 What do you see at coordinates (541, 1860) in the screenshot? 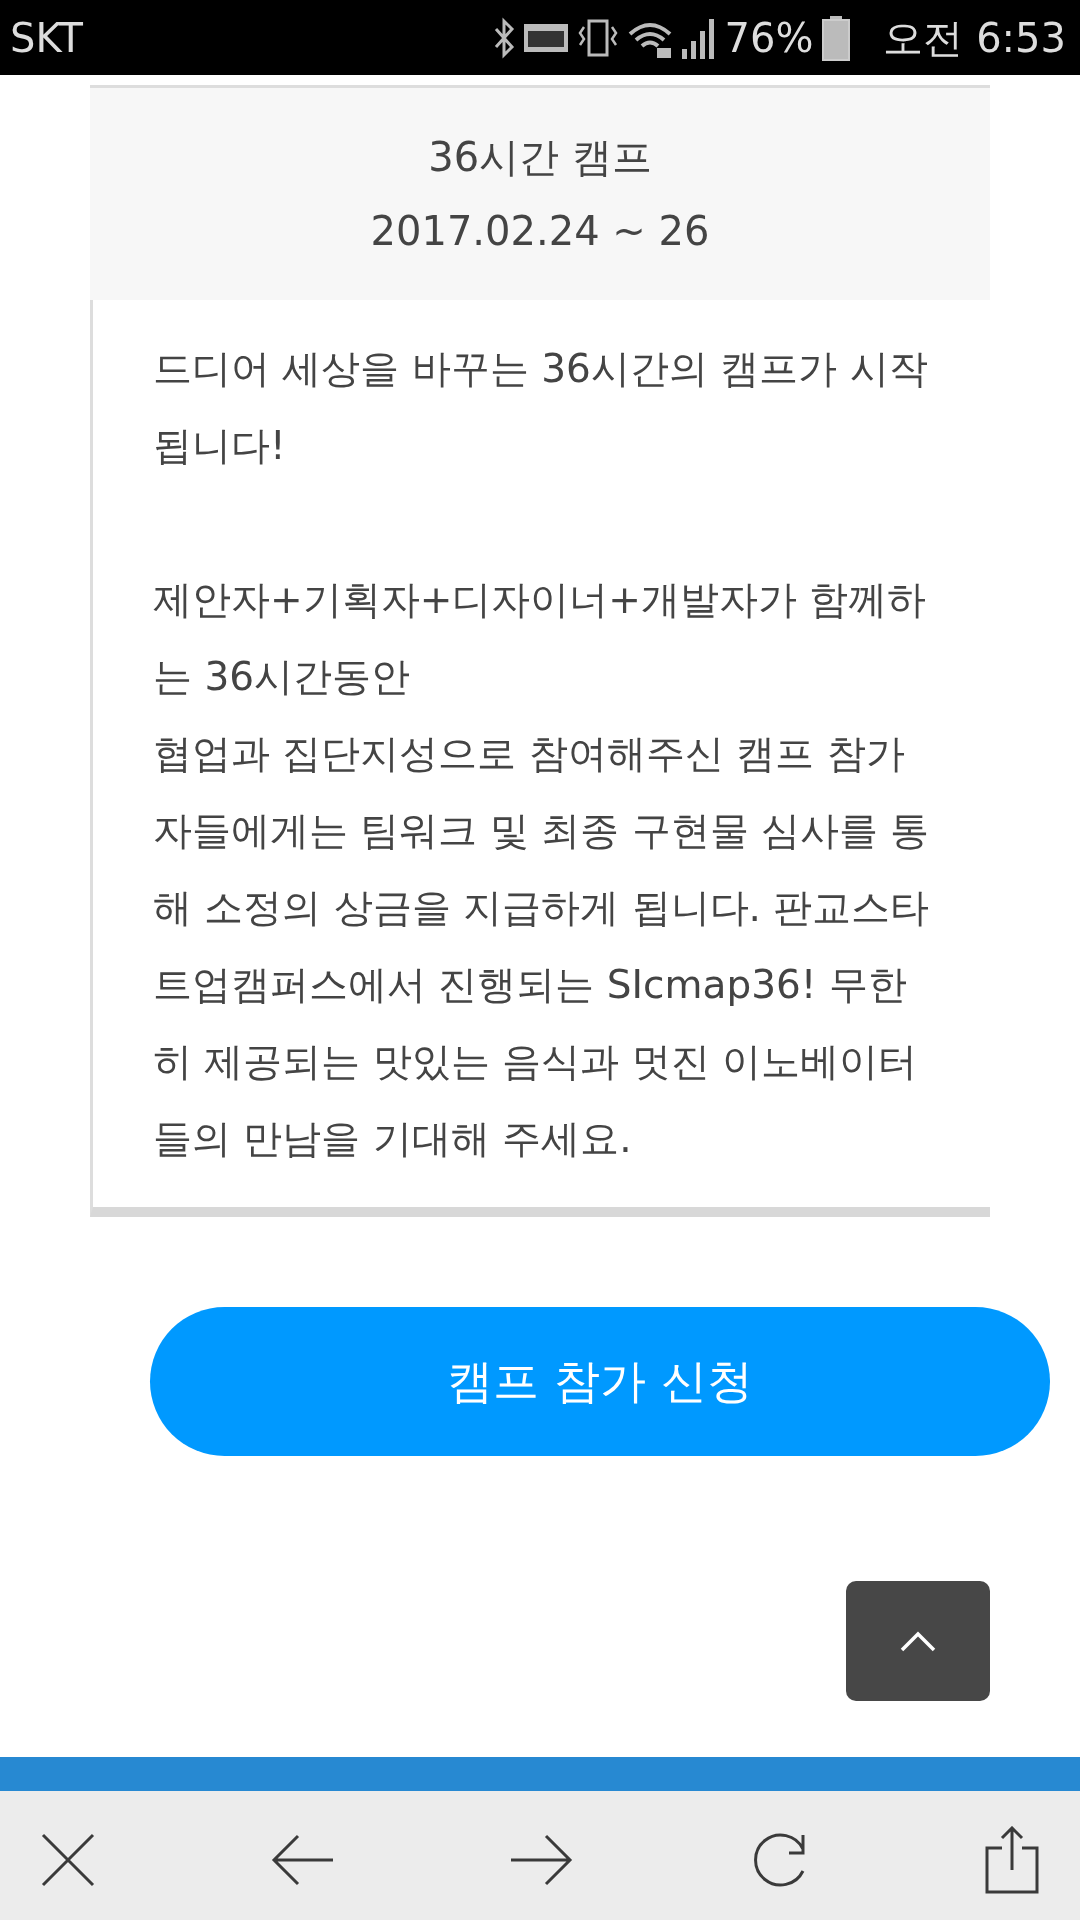
I see `forward-arrow-icon` at bounding box center [541, 1860].